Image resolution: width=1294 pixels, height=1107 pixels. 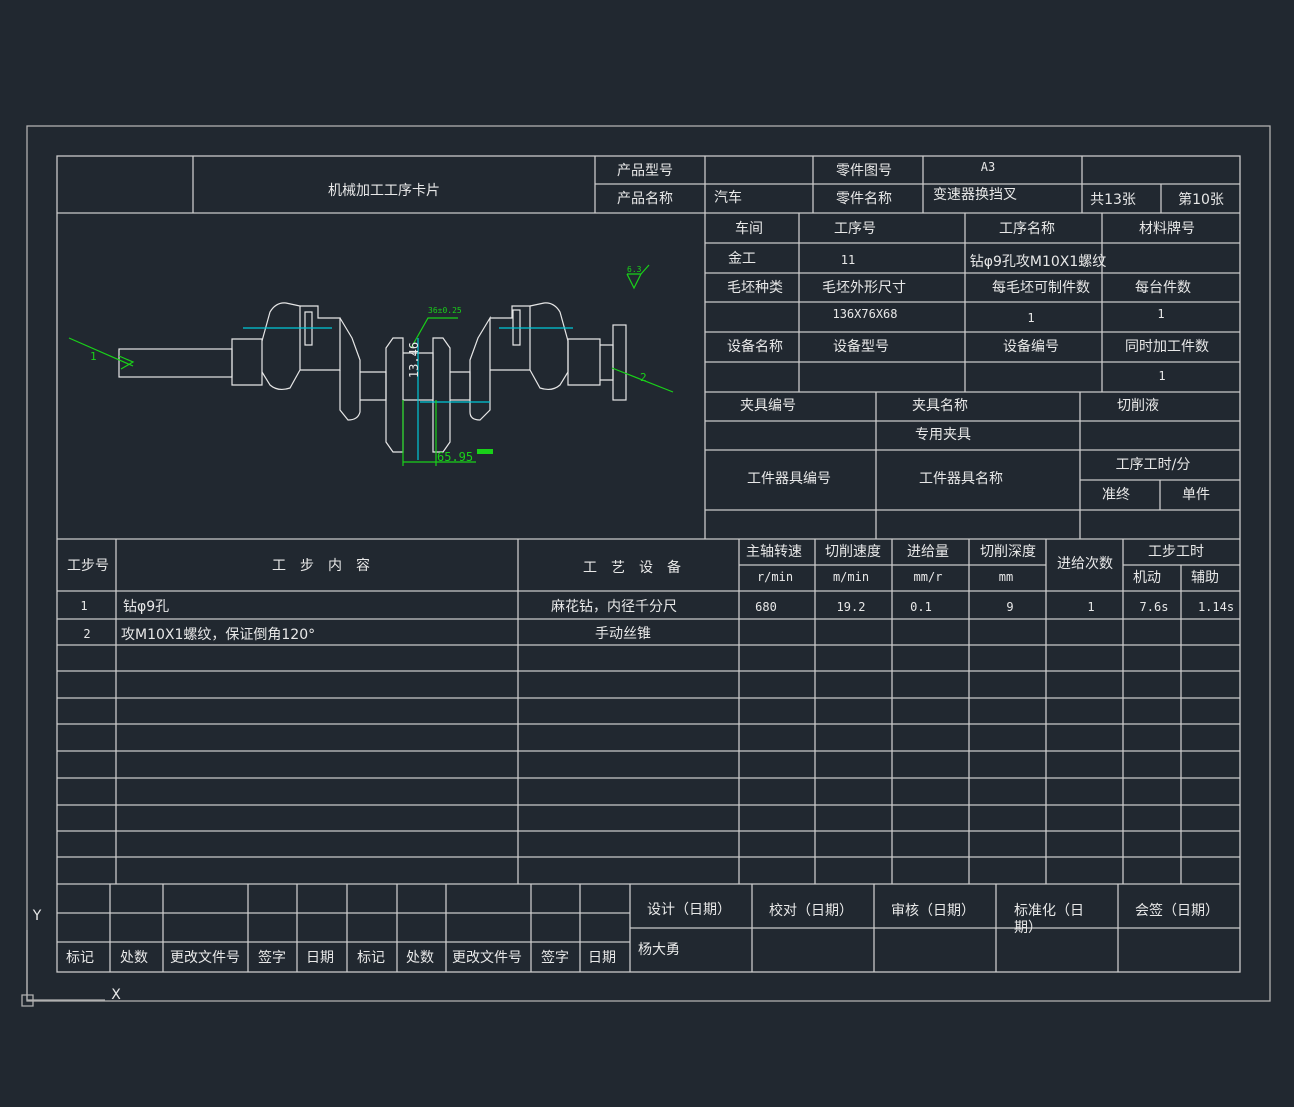 What do you see at coordinates (645, 199) in the screenshot?
I see `label: 产品名称` at bounding box center [645, 199].